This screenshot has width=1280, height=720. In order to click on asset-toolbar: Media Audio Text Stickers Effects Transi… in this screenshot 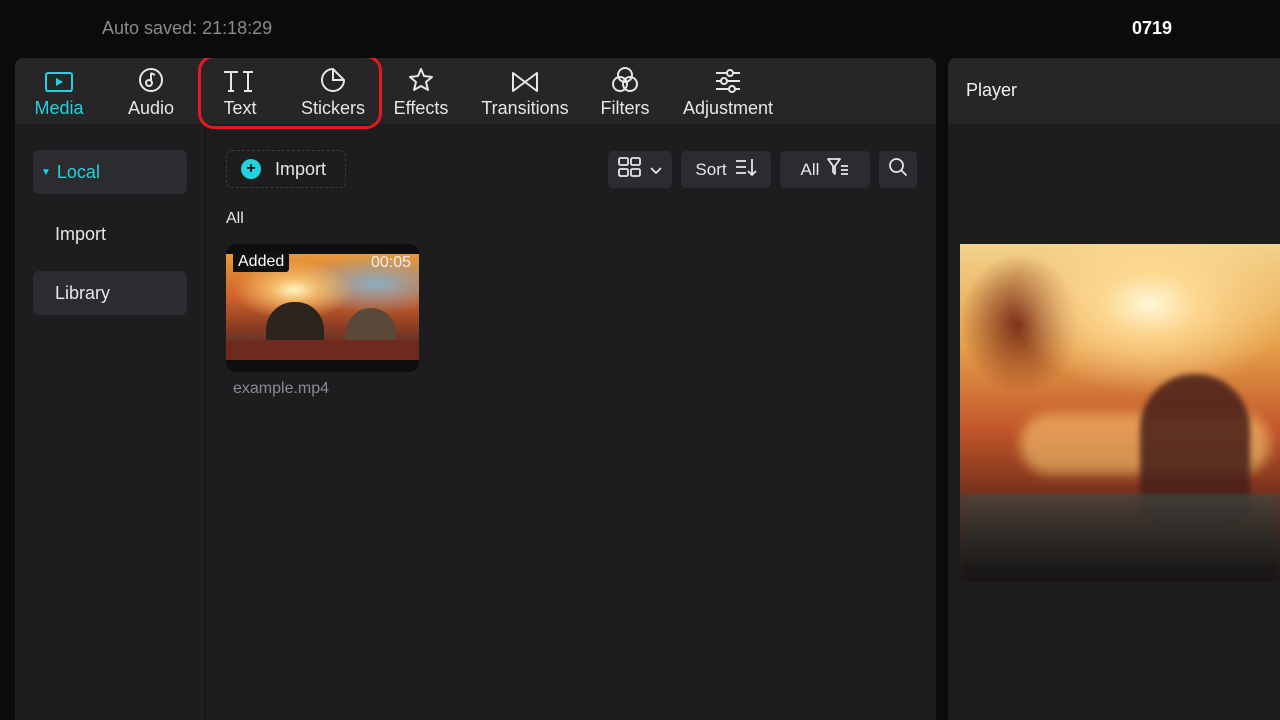, I will do `click(475, 91)`.